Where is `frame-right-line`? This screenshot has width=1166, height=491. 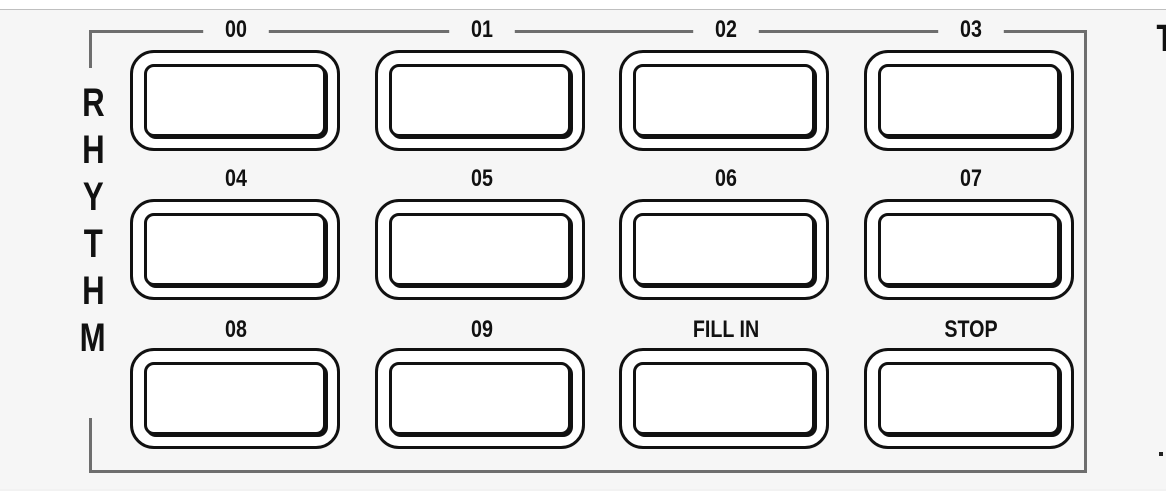 frame-right-line is located at coordinates (1085, 251).